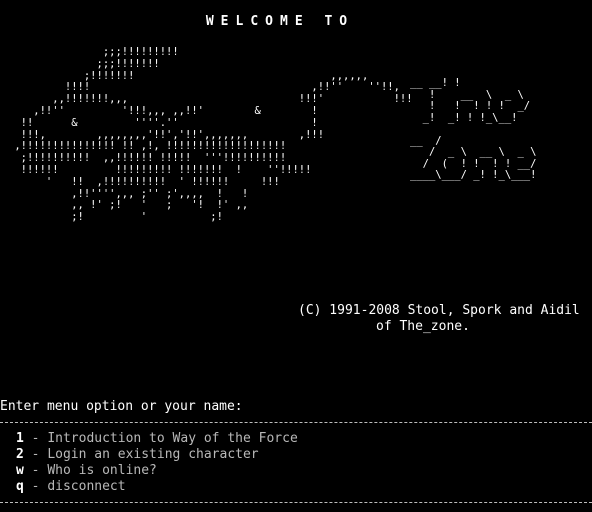 This screenshot has height=512, width=592. Describe the element at coordinates (423, 326) in the screenshot. I see `copyright-owner-line: of The_zone.` at that location.